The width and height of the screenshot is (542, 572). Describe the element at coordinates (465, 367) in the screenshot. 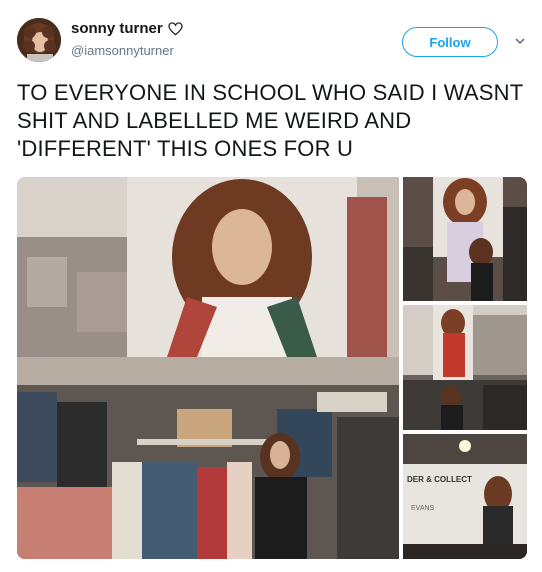

I see `photo-middle-right` at that location.